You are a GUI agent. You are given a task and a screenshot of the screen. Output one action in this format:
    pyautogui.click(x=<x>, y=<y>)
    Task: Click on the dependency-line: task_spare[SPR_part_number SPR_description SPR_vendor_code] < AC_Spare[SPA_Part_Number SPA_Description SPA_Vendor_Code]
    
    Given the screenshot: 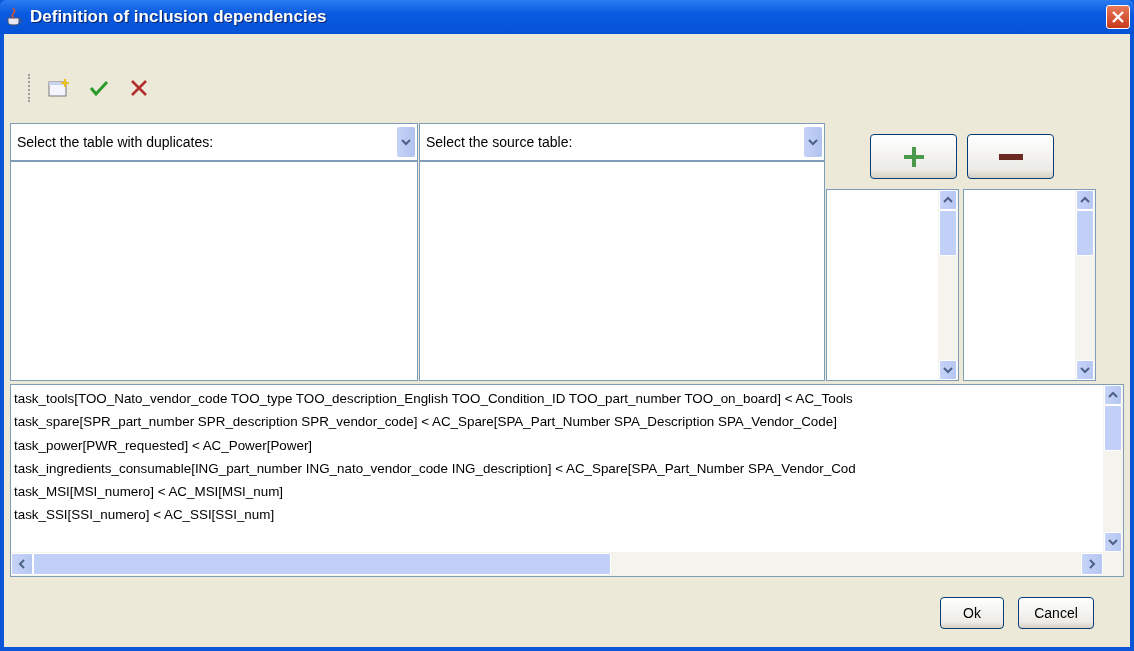 What is the action you would take?
    pyautogui.click(x=426, y=422)
    